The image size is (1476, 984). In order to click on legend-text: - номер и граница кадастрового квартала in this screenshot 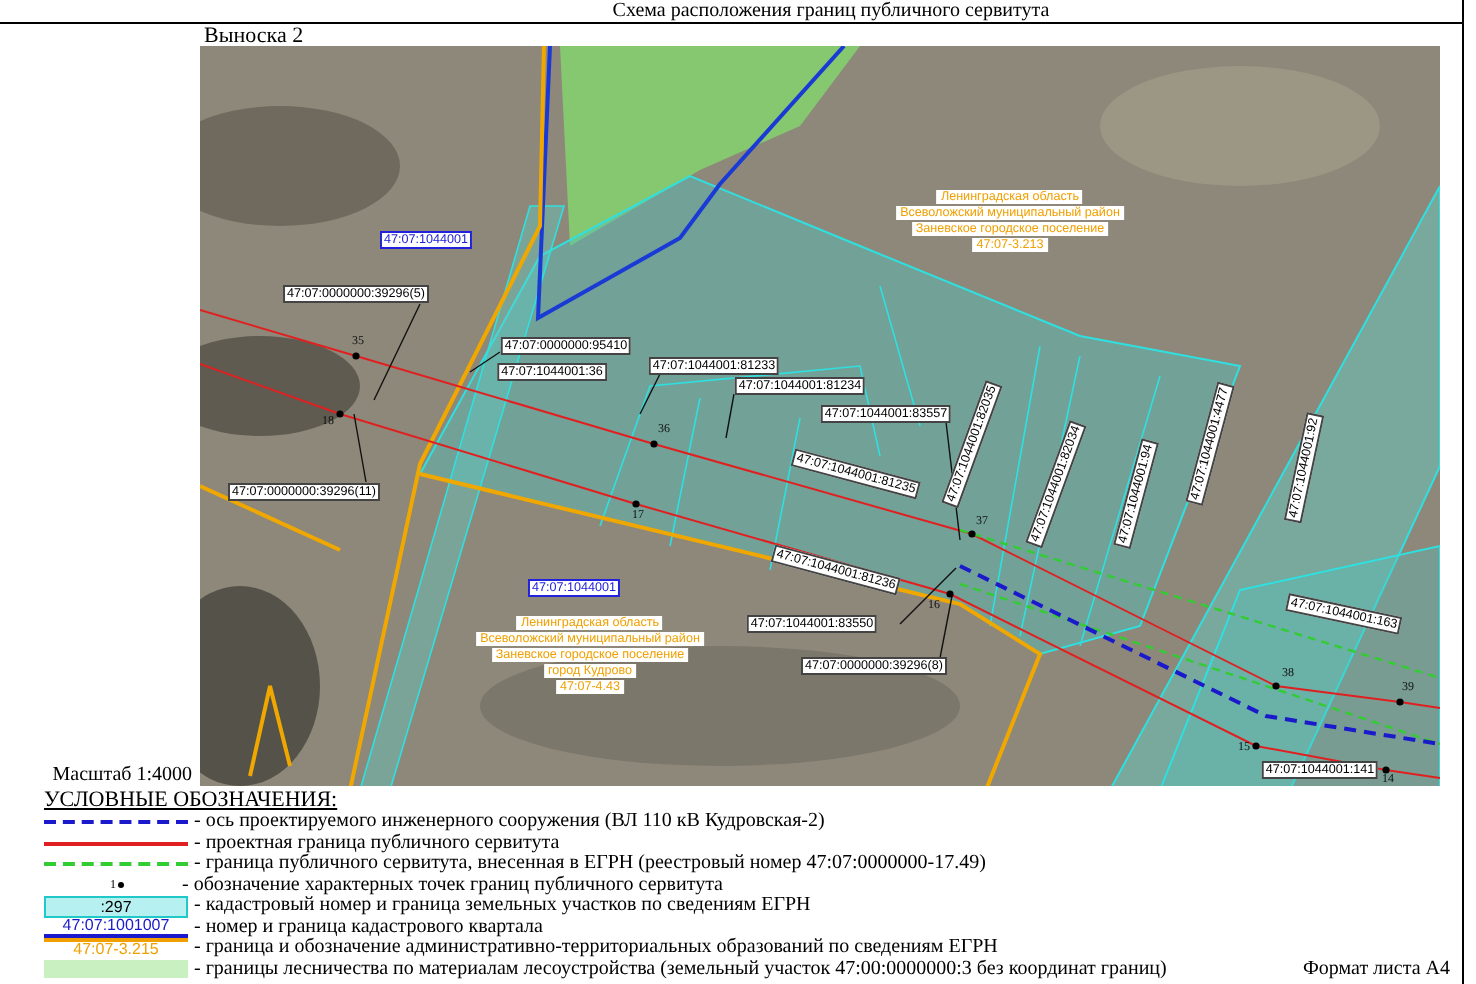, I will do `click(368, 927)`.